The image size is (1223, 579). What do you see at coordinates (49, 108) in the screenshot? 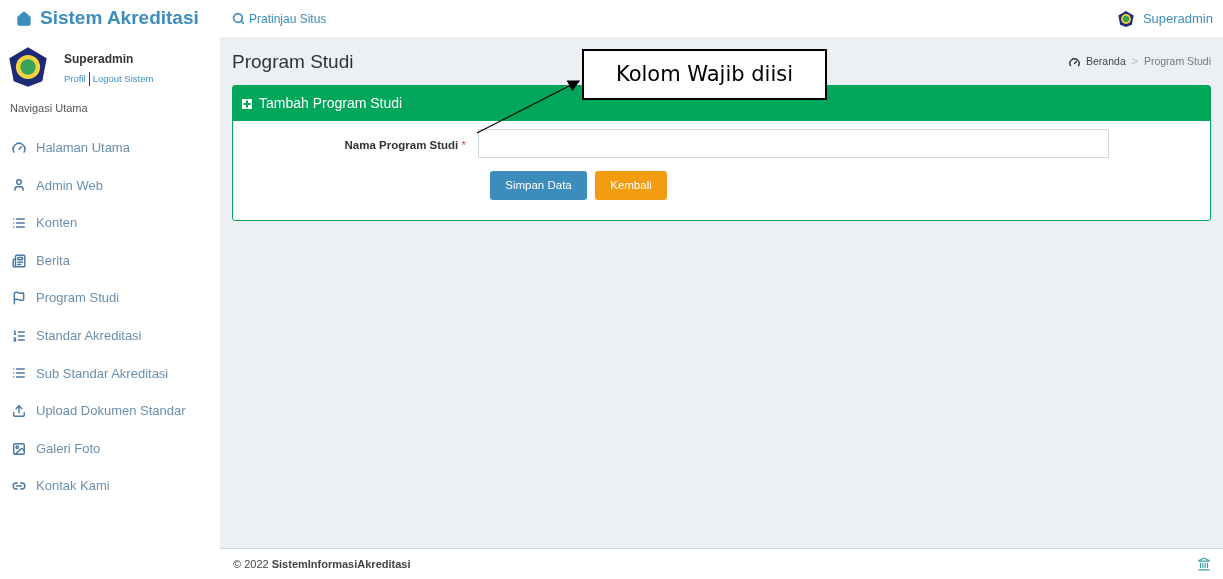
I see `nav-section-label: Navigasi Utama` at bounding box center [49, 108].